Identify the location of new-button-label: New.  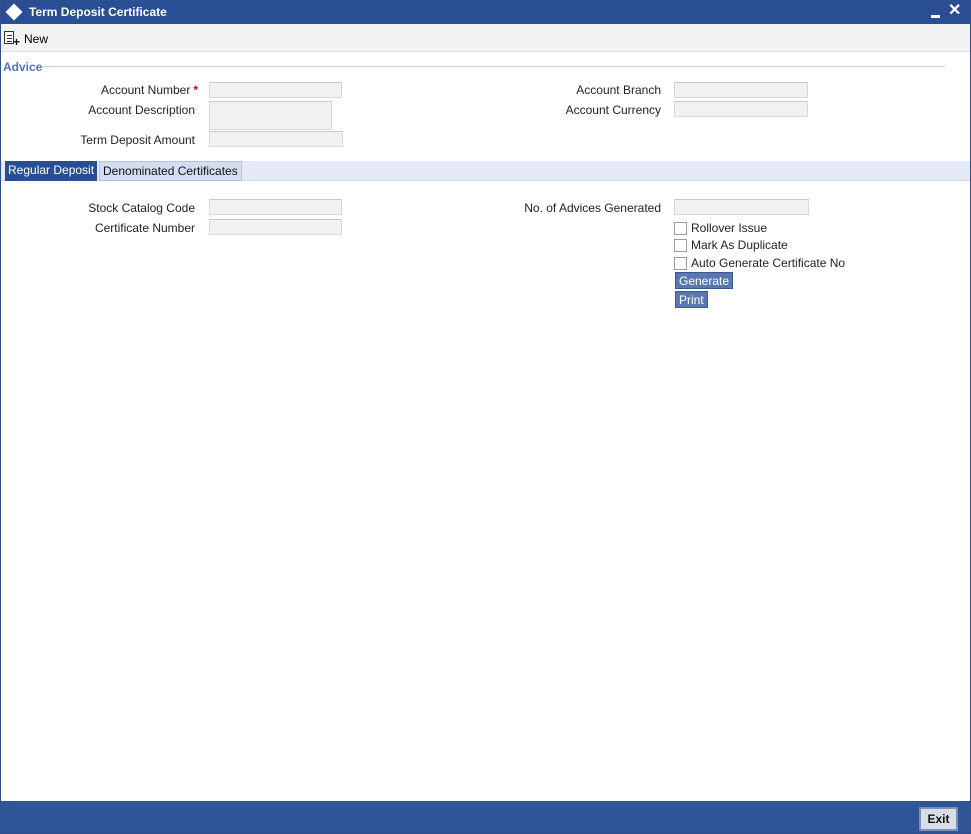
(36, 39).